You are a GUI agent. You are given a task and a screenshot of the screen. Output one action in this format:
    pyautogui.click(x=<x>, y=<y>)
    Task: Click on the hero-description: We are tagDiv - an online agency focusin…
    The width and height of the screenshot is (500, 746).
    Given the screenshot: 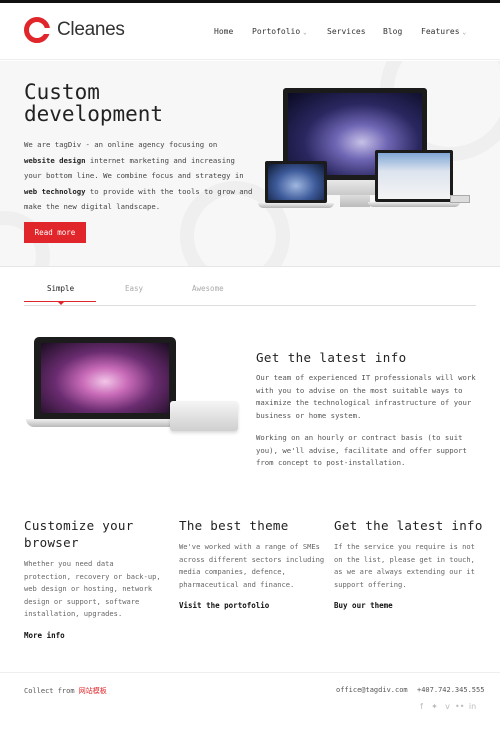 What is the action you would take?
    pyautogui.click(x=139, y=176)
    